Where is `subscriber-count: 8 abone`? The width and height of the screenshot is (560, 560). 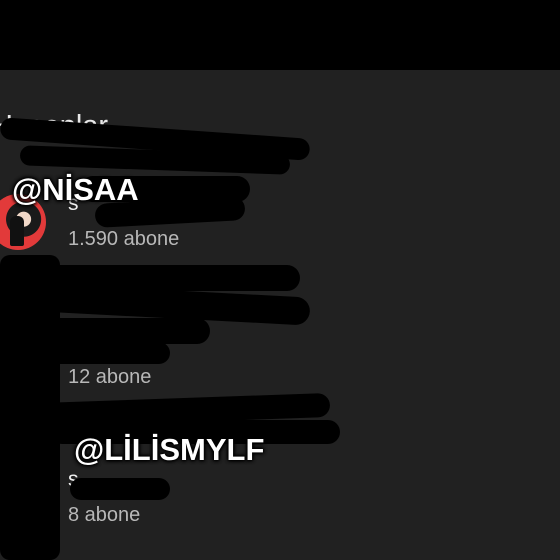
subscriber-count: 8 abone is located at coordinates (104, 515).